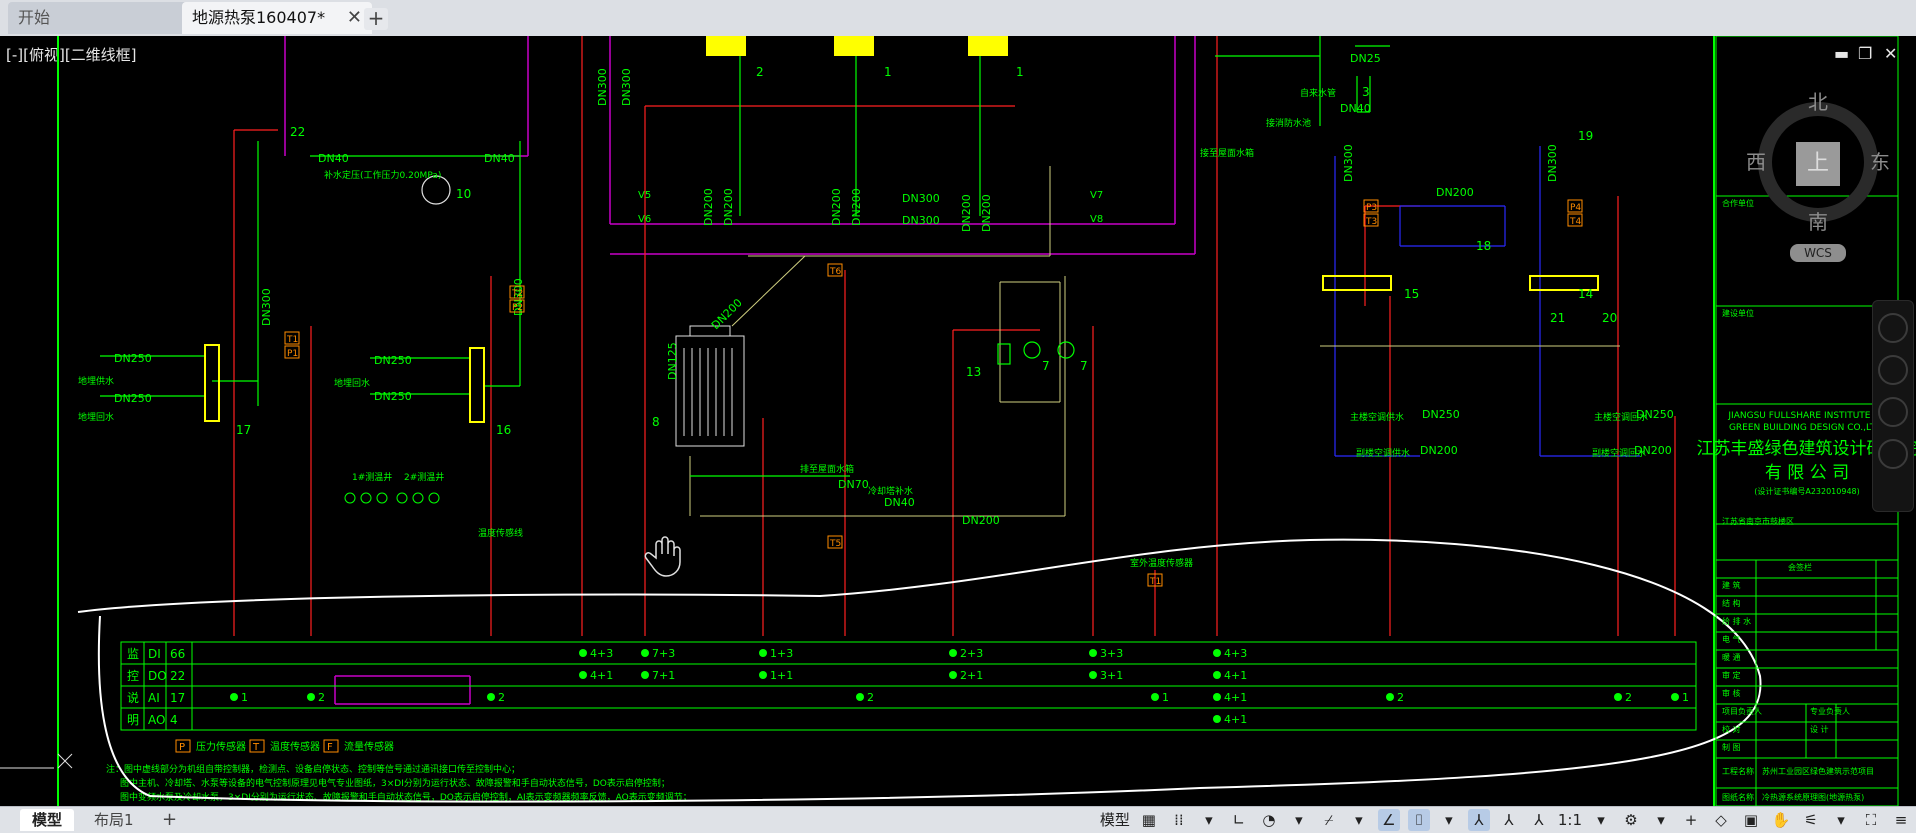 The width and height of the screenshot is (1916, 833). Describe the element at coordinates (601, 675) in the screenshot. I see `io-cell: 4+1` at that location.